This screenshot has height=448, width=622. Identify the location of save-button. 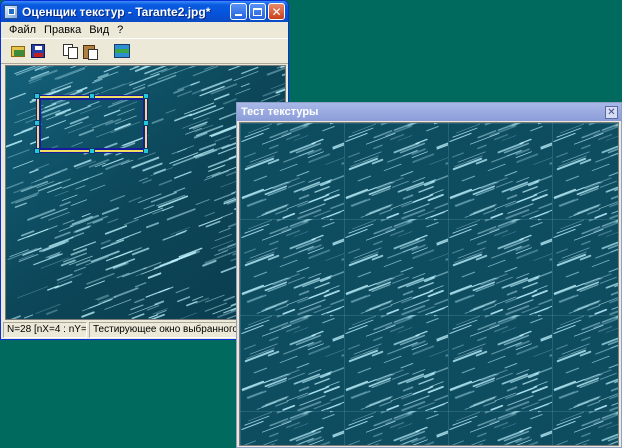
(38, 51).